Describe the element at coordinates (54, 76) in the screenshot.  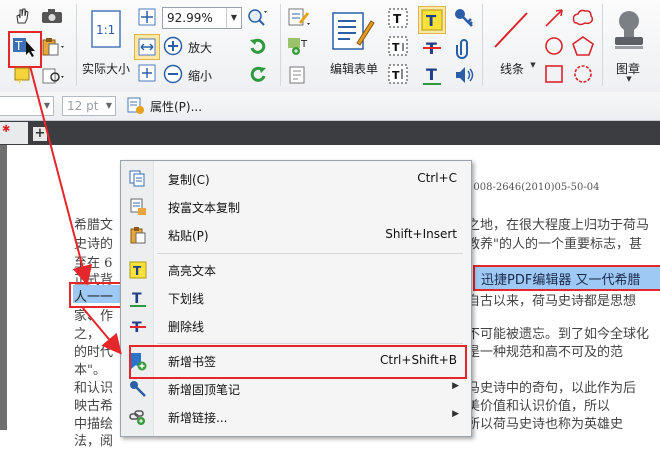
I see `zoom-tool-icon` at that location.